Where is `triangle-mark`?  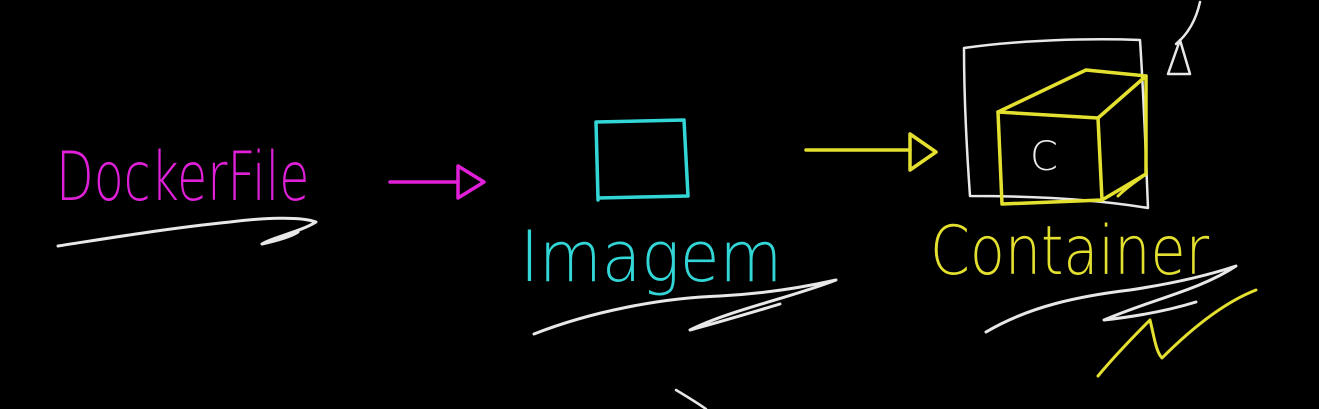
triangle-mark is located at coordinates (1179, 57).